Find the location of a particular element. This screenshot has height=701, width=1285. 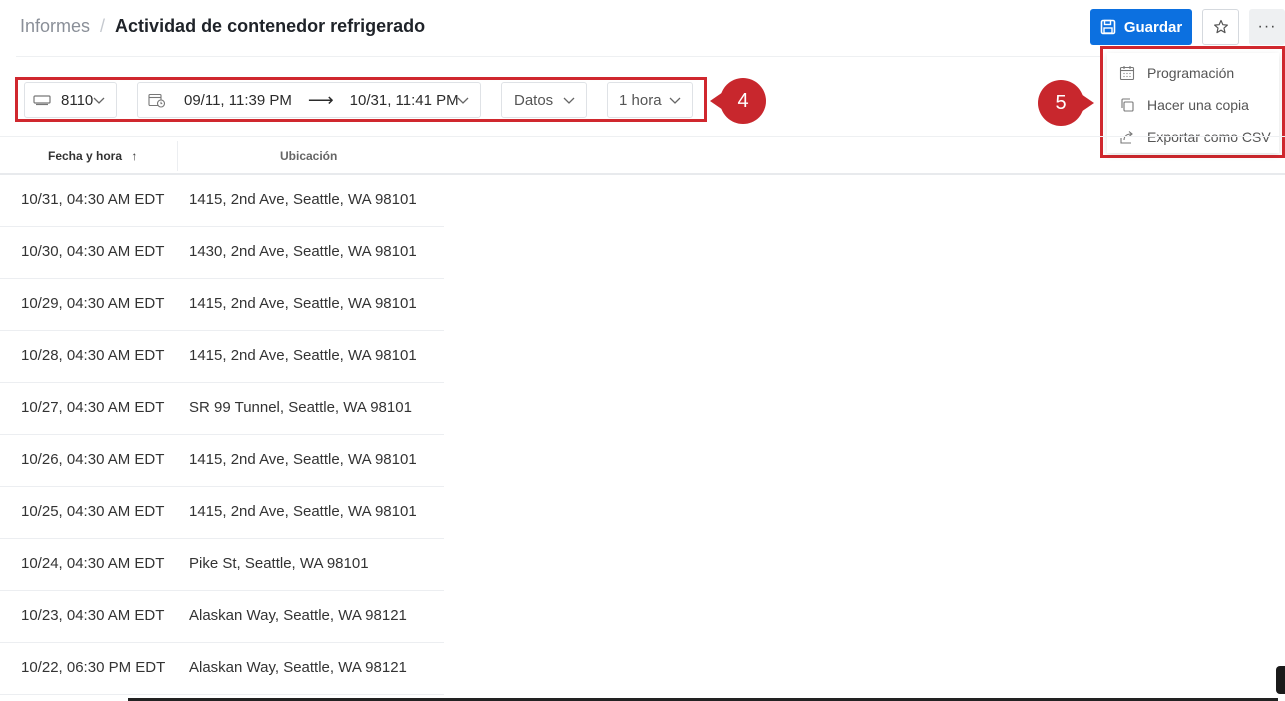

cell-date: 10/23, 04:30 AM EDT is located at coordinates (93, 615).